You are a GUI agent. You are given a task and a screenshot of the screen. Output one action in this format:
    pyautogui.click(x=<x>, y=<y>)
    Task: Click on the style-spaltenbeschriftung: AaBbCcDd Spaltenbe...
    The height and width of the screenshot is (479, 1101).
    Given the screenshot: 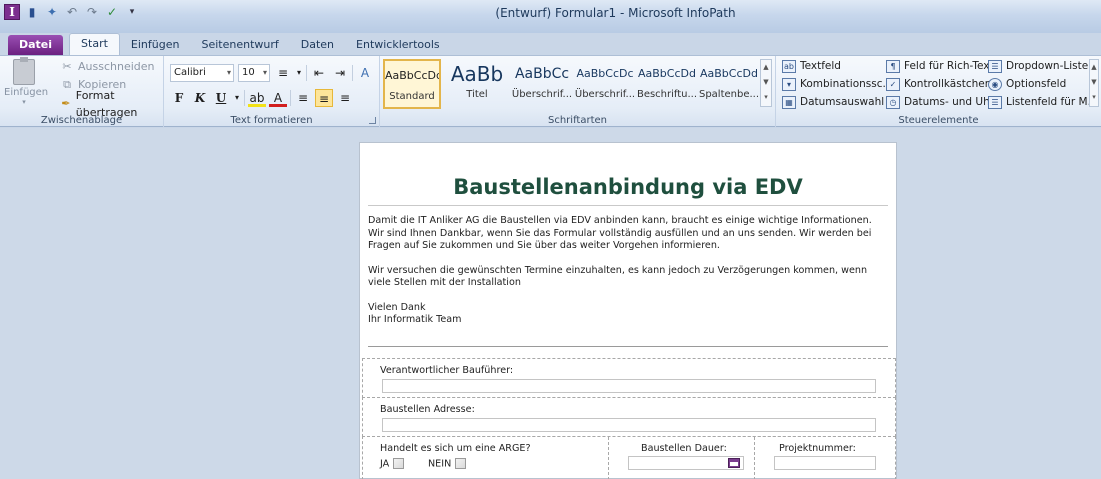 What is the action you would take?
    pyautogui.click(x=729, y=84)
    